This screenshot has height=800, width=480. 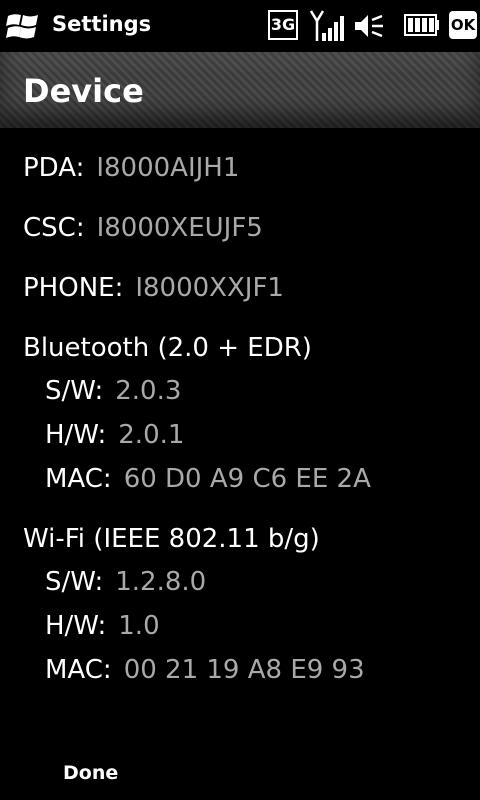 What do you see at coordinates (421, 25) in the screenshot?
I see `battery-icon` at bounding box center [421, 25].